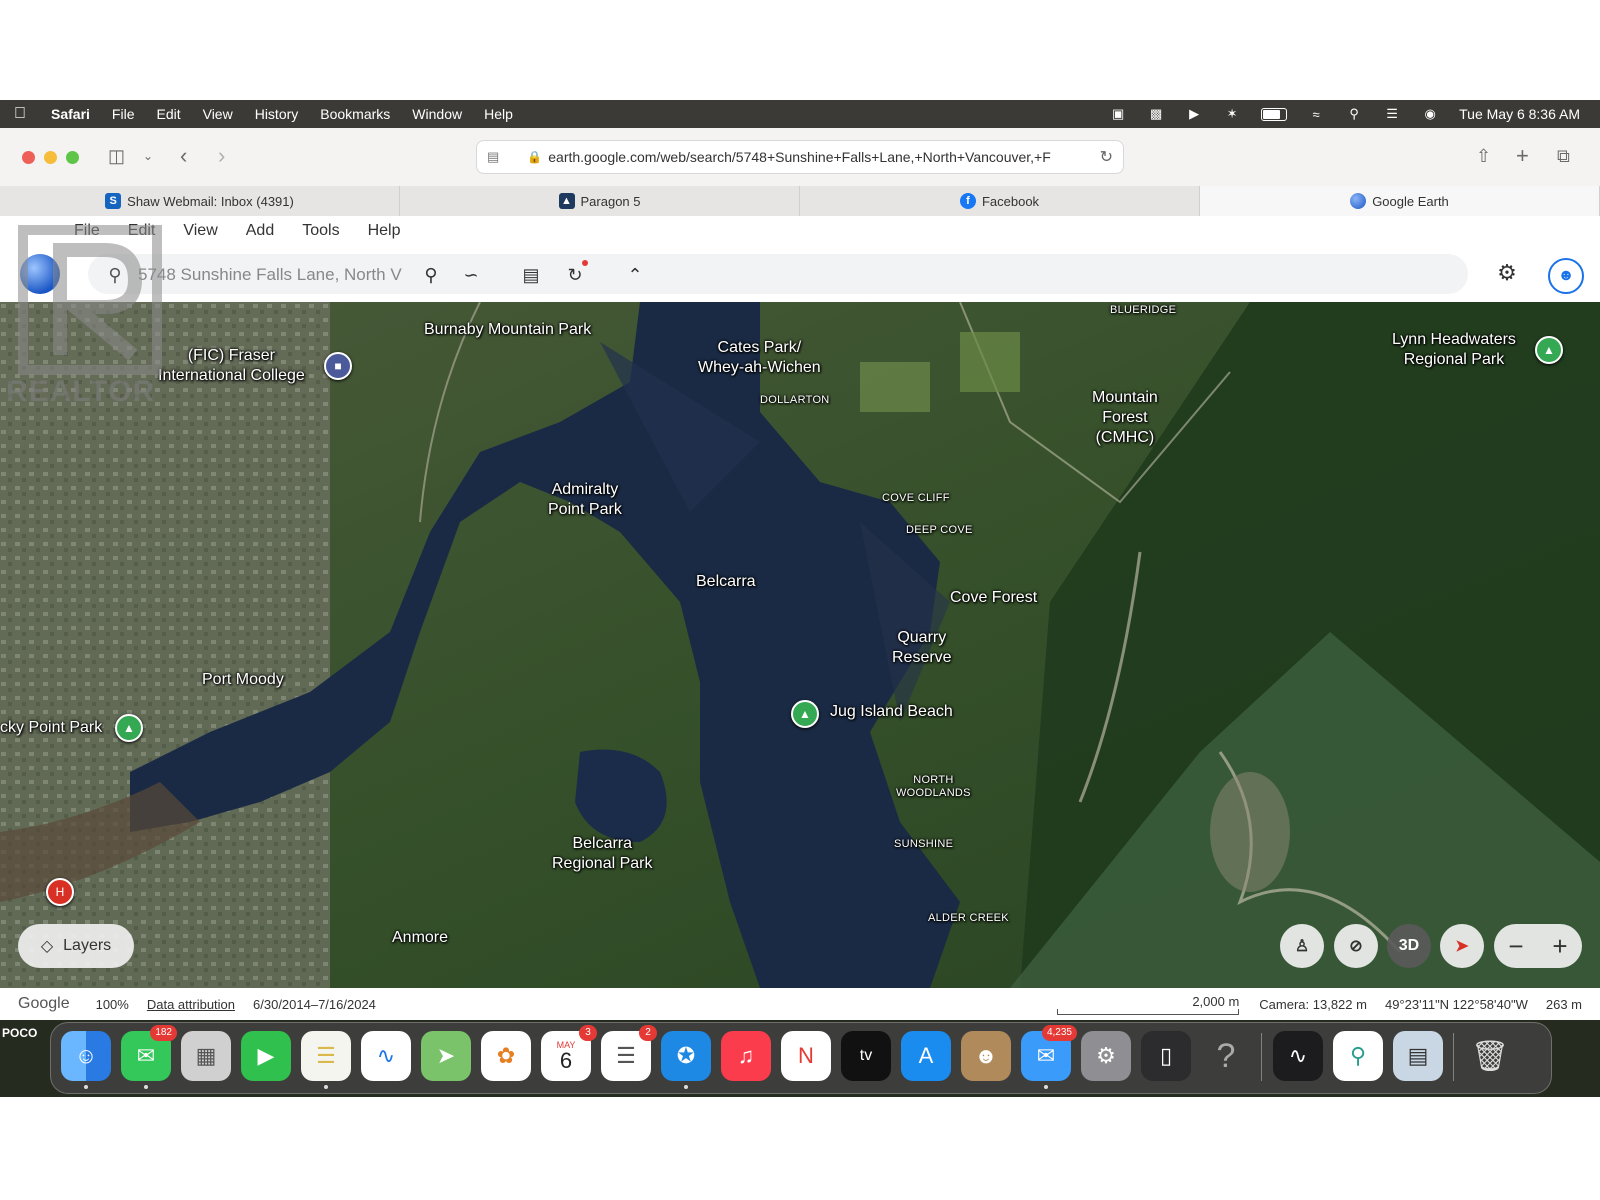 This screenshot has width=1600, height=1200. Describe the element at coordinates (923, 844) in the screenshot. I see `map-label: SUNSHINE` at that location.